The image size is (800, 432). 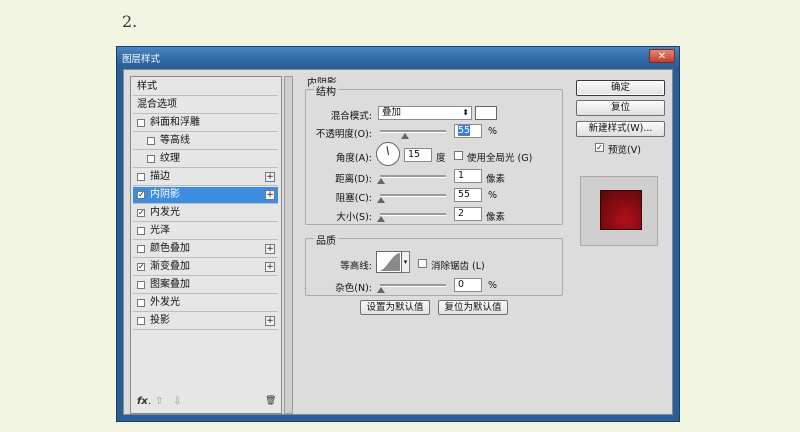 I want to click on size-input: 2, so click(x=468, y=214).